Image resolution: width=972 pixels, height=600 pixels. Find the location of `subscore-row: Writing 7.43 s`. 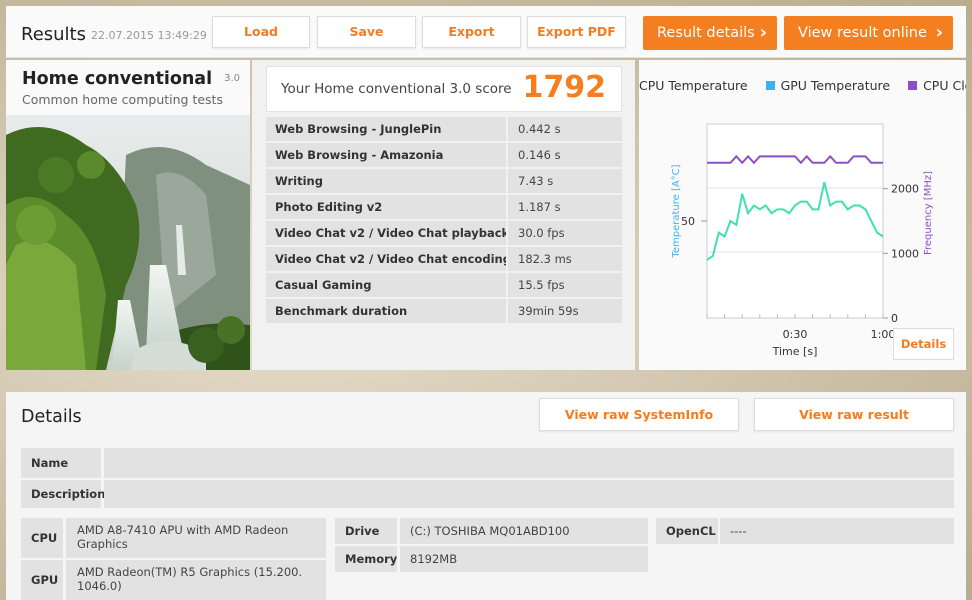

subscore-row: Writing 7.43 s is located at coordinates (444, 181).